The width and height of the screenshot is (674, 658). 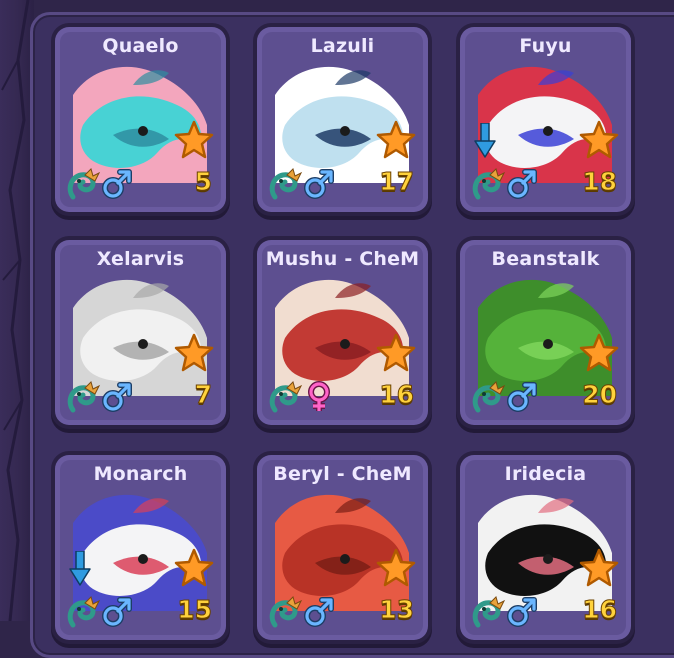 I want to click on pet-level: 7, so click(x=203, y=395).